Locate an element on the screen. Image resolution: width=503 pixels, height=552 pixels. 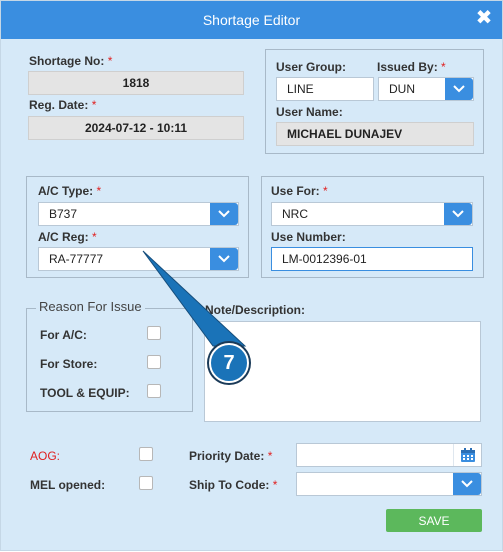
callout-pointer is located at coordinates (194, 298).